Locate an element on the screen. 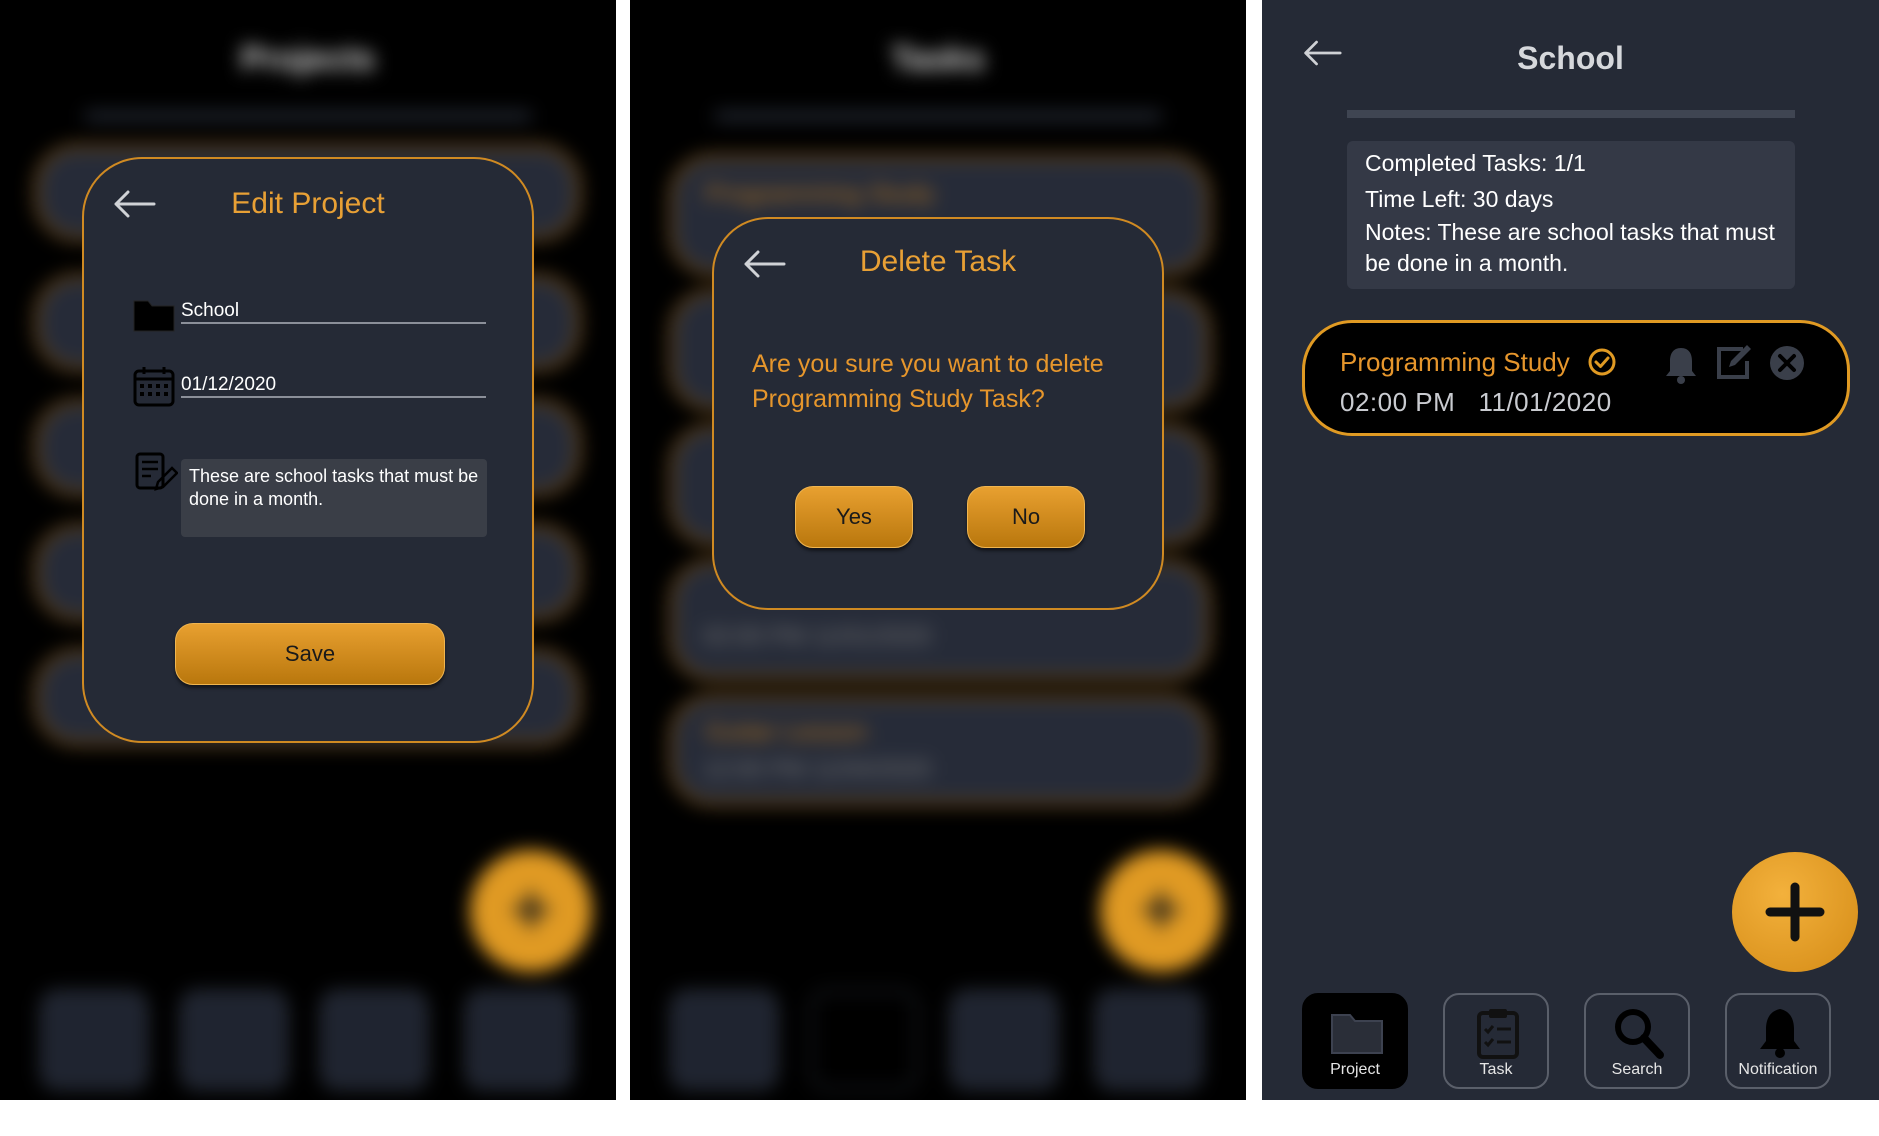 This screenshot has height=1136, width=1879. nav-label: Project is located at coordinates (1355, 1069).